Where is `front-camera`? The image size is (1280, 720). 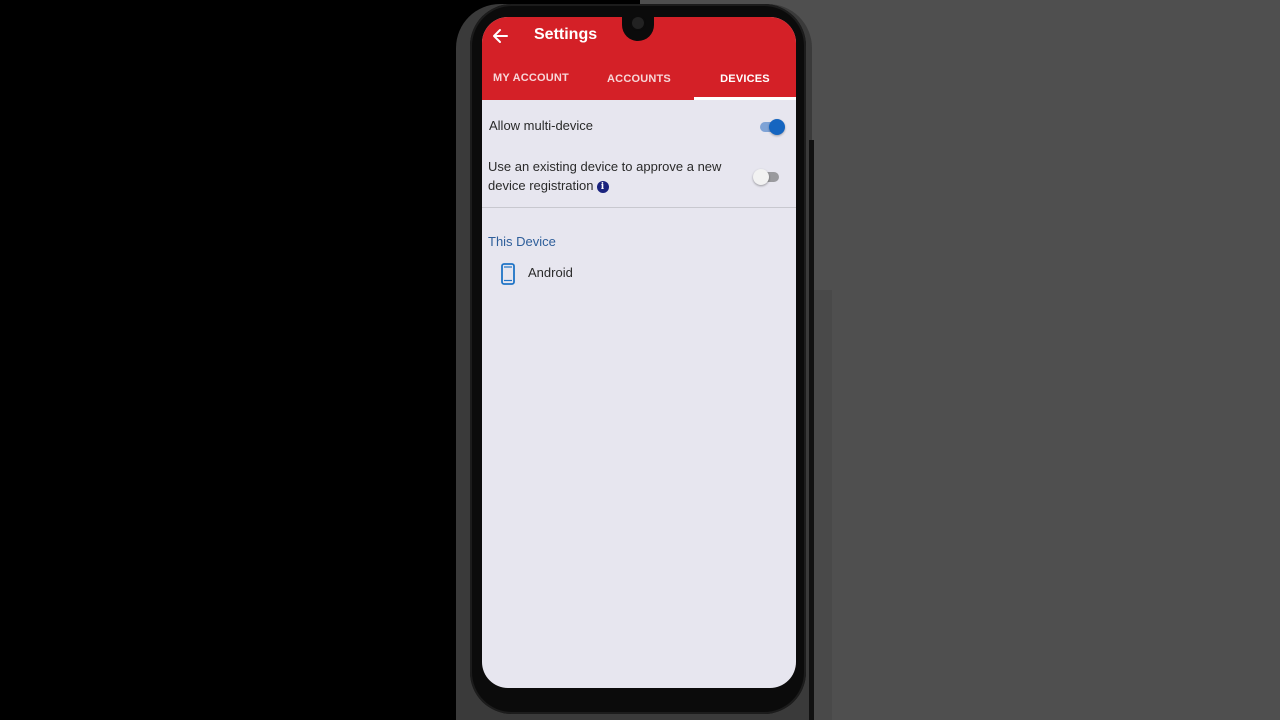
front-camera is located at coordinates (638, 23).